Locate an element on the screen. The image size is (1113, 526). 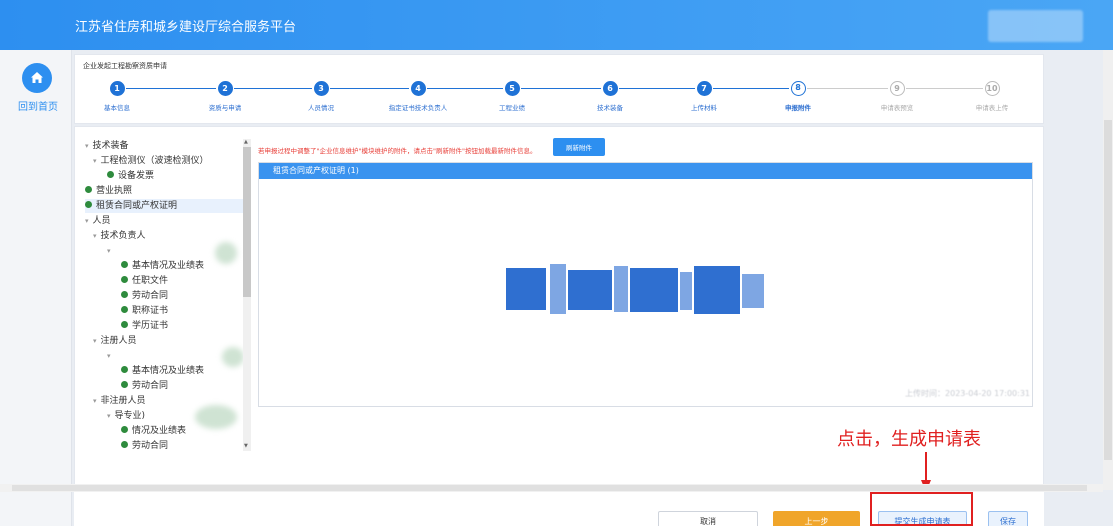
step-8: 8 申报附件 is located at coordinates (798, 96).